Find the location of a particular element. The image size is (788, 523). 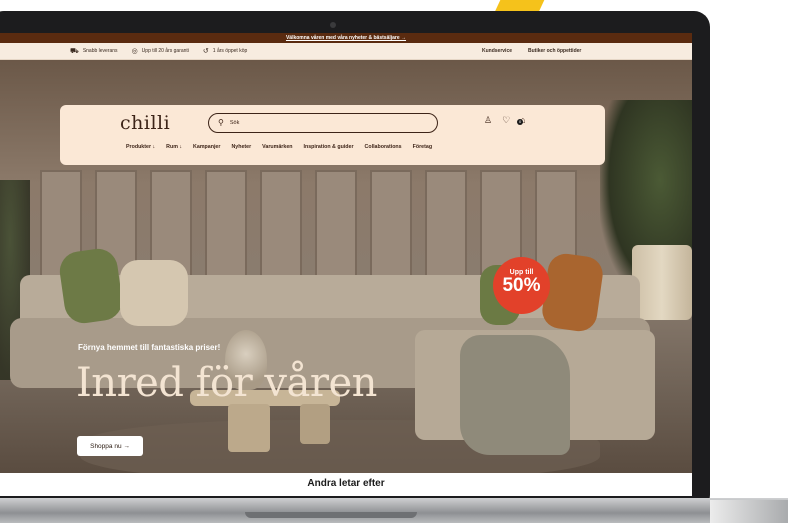

laptop-notch is located at coordinates (331, 515).